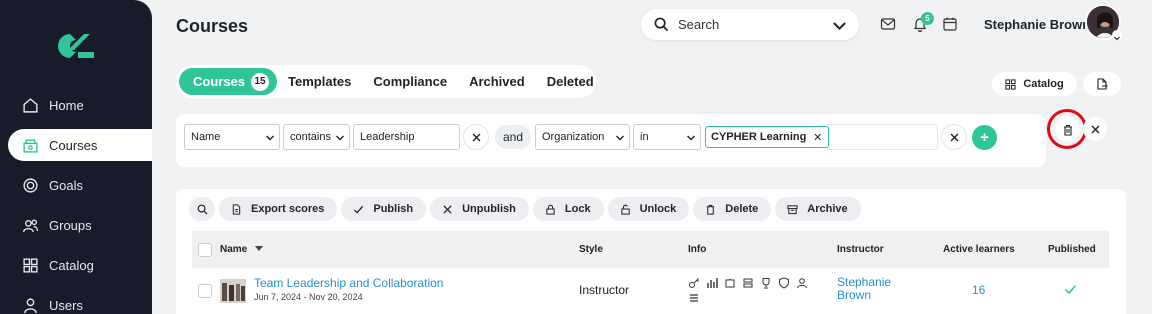 The height and width of the screenshot is (314, 1152). What do you see at coordinates (984, 137) in the screenshot?
I see `add-rule-button: +` at bounding box center [984, 137].